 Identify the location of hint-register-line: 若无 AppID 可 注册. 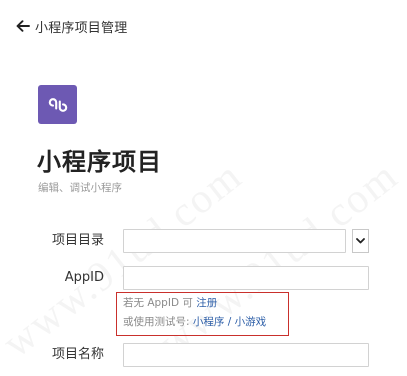
(205, 303).